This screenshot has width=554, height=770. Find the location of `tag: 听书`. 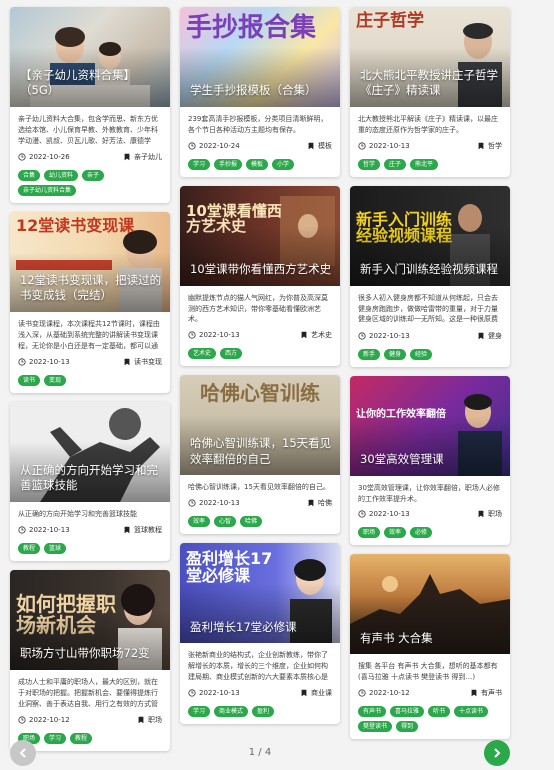

tag: 听书 is located at coordinates (439, 712).